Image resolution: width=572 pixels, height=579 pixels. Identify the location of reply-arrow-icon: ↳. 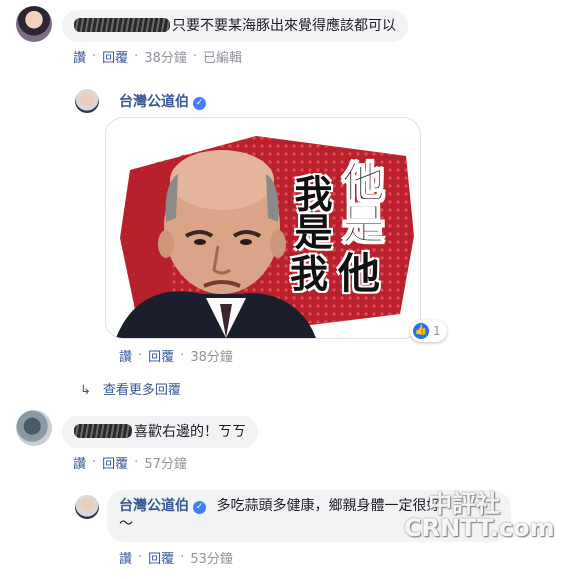
(85, 390).